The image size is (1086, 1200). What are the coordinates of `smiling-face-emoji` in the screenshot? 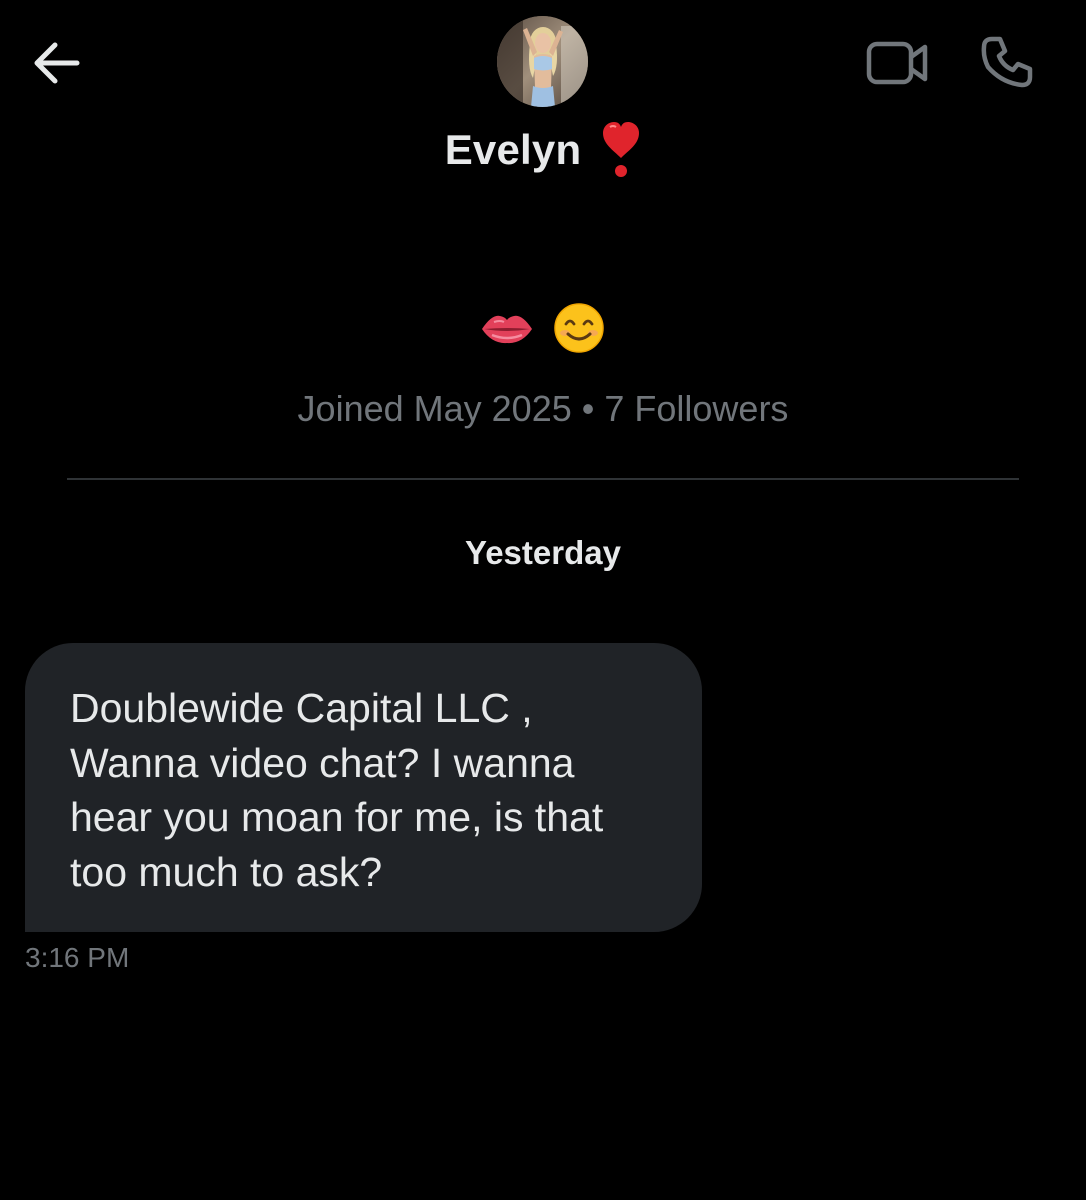 It's located at (579, 328).